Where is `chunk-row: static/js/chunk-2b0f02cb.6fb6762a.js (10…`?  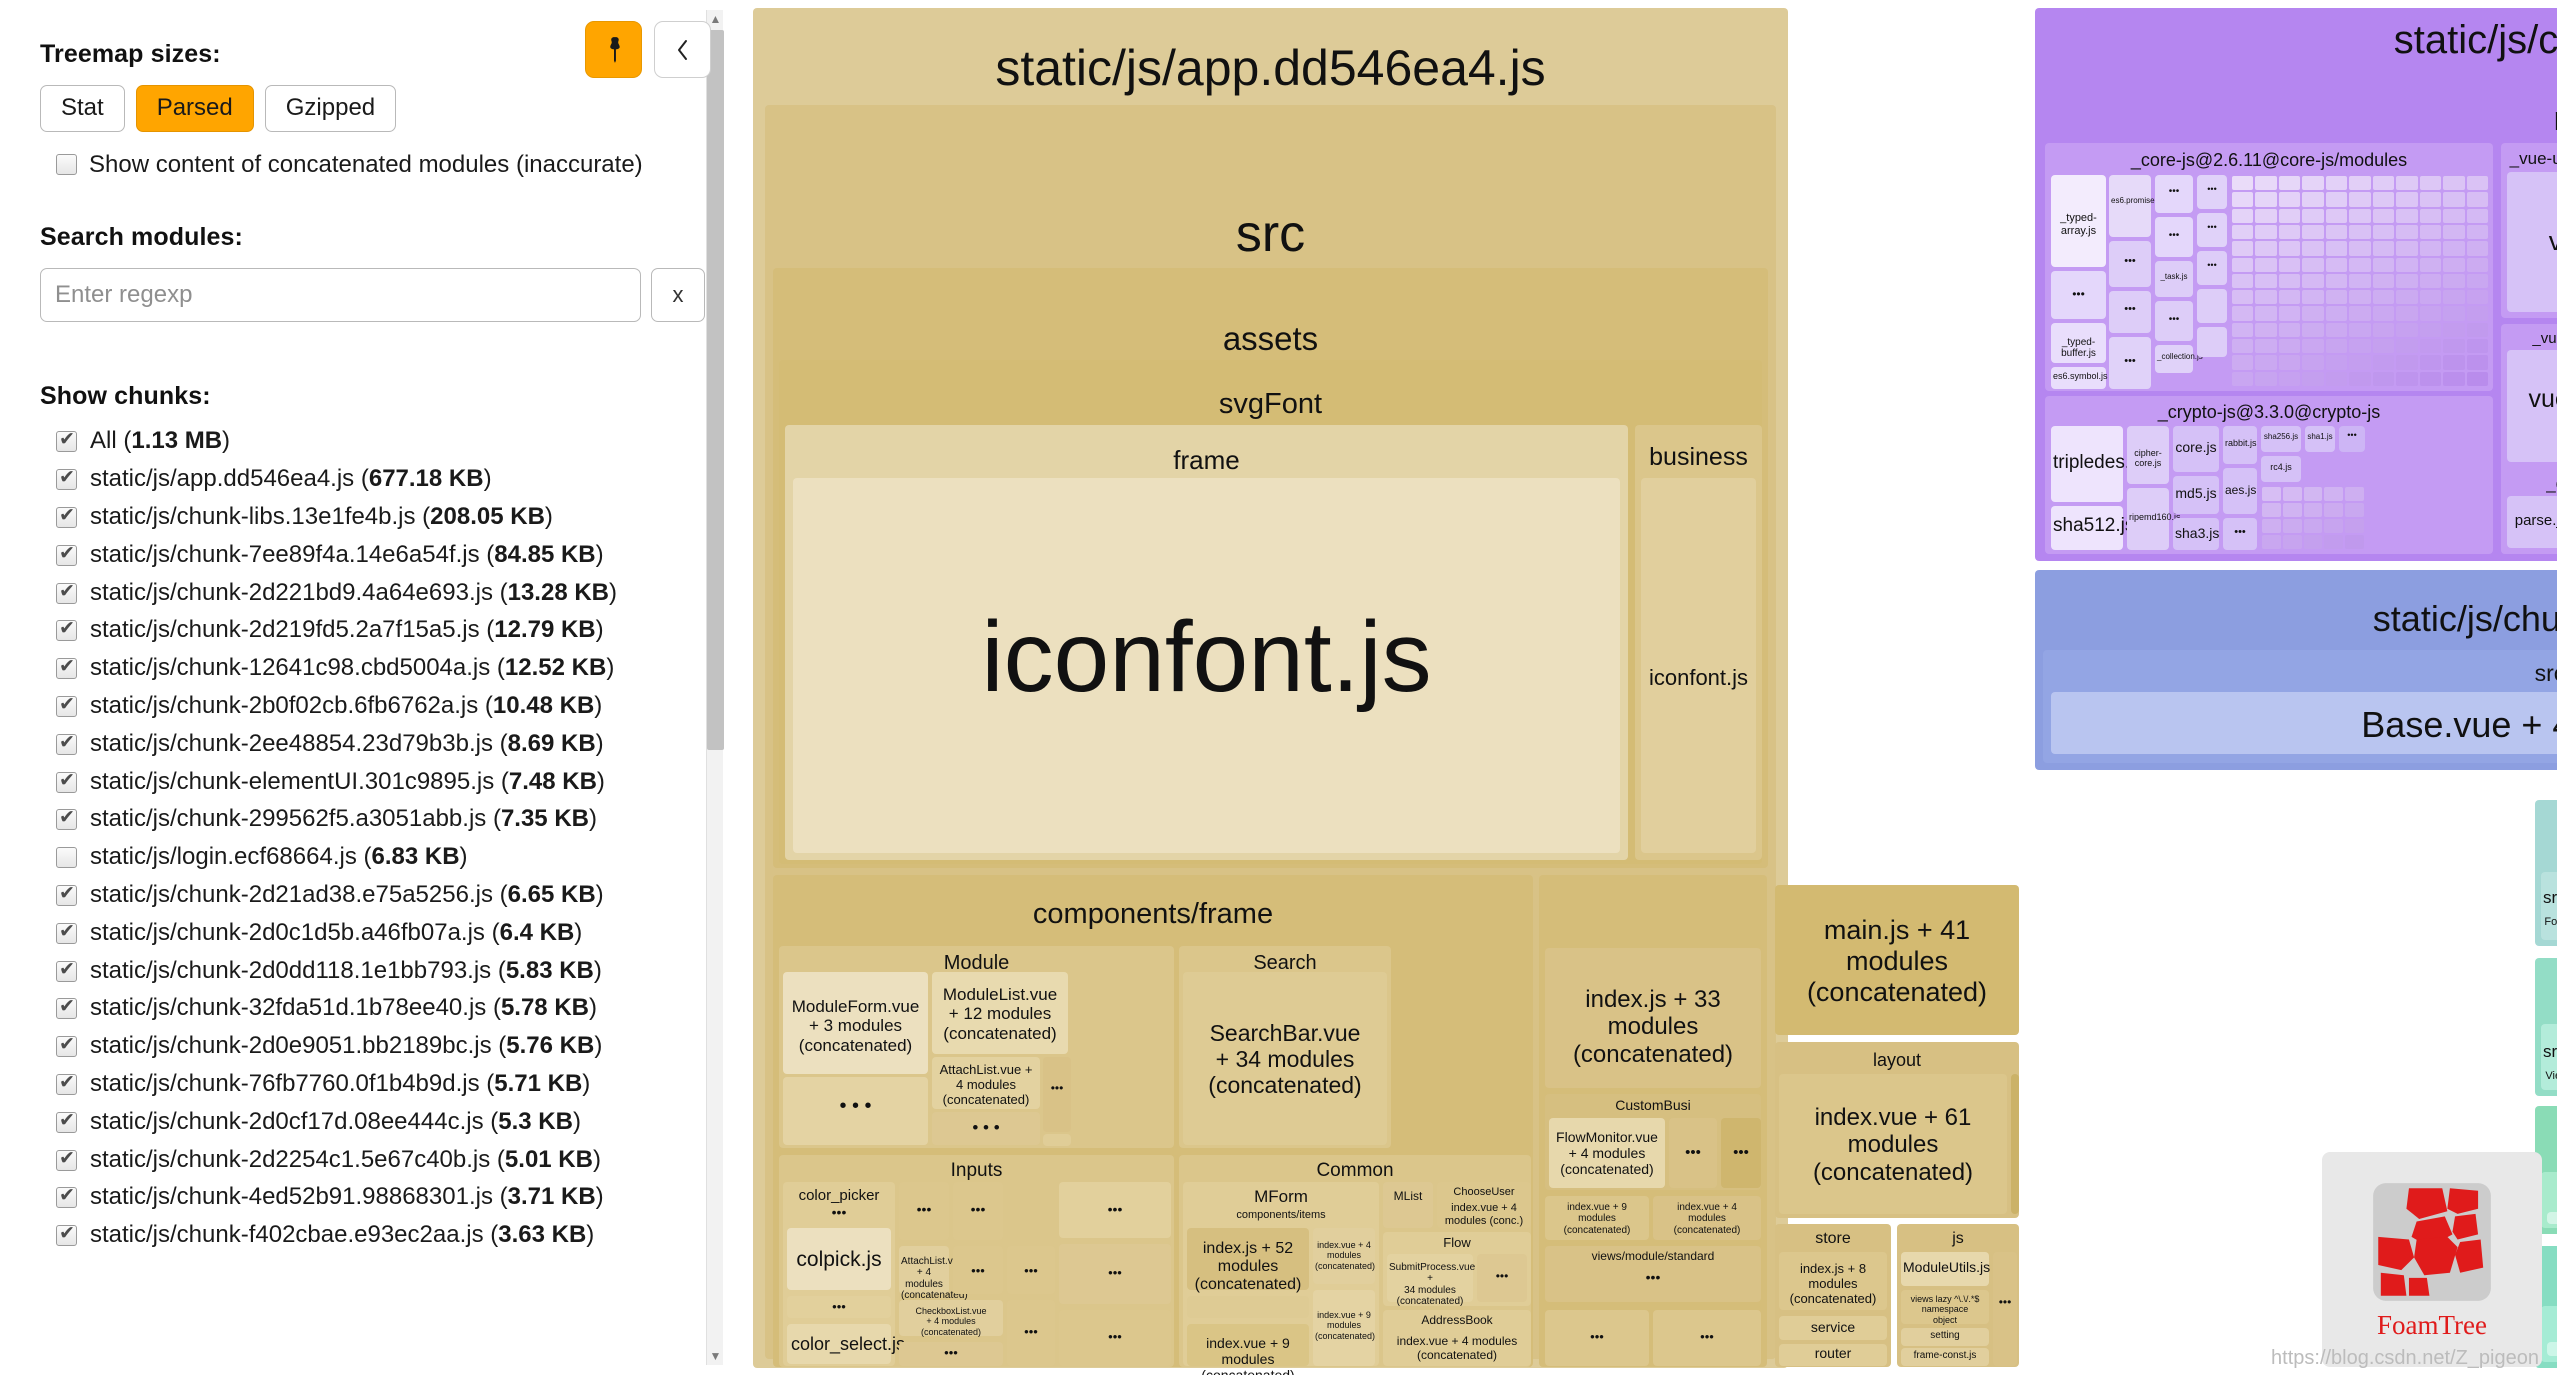 chunk-row: static/js/chunk-2b0f02cb.6fb6762a.js (10… is located at coordinates (380, 706).